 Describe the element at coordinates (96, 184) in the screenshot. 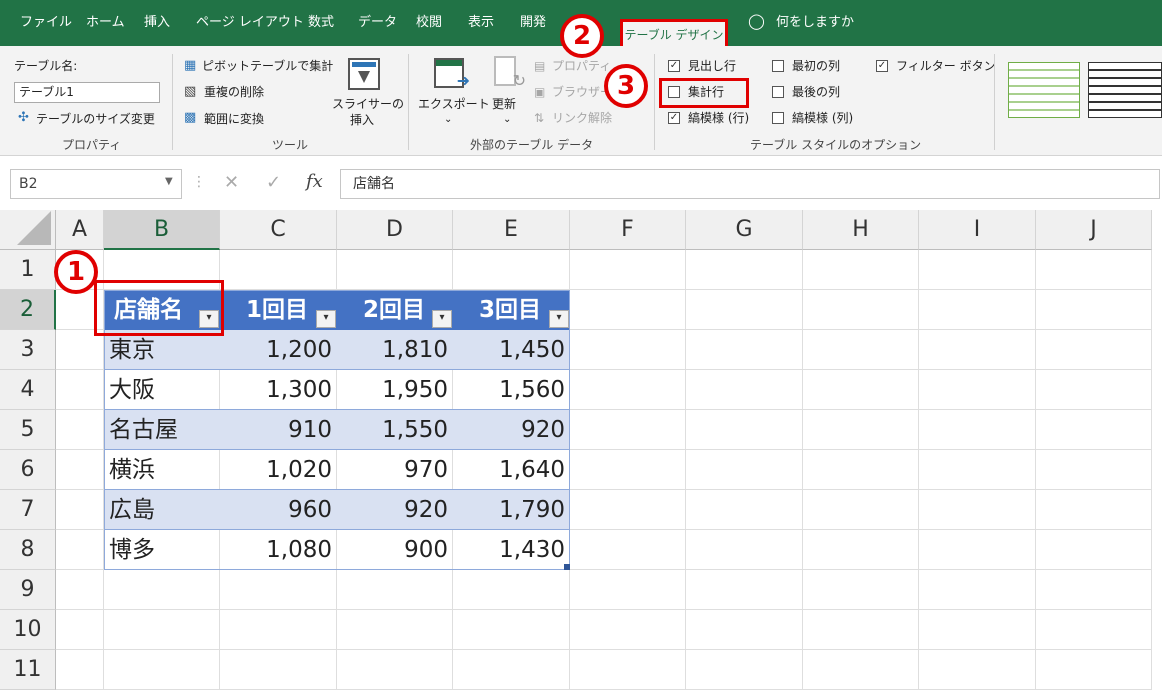

I see `name-box: B2` at that location.